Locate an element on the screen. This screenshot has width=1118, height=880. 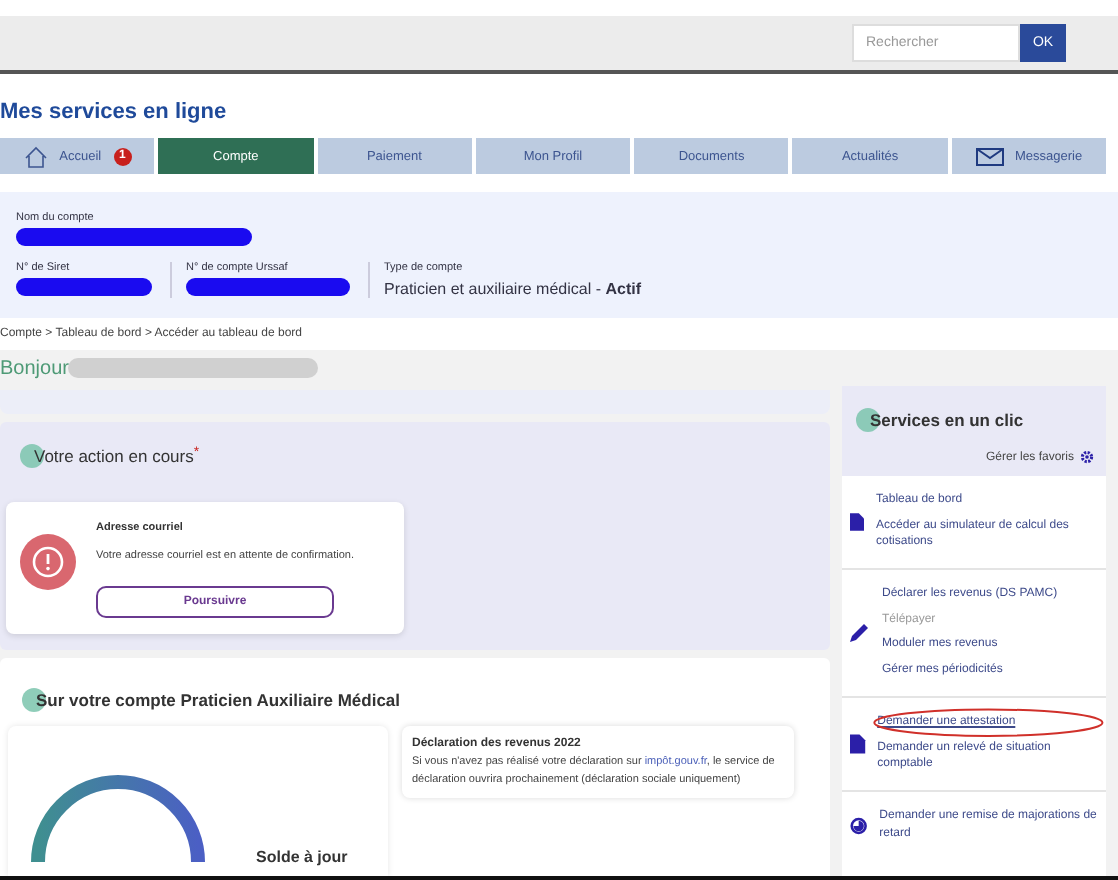
page-title: Mes services en ligne is located at coordinates (114, 113).